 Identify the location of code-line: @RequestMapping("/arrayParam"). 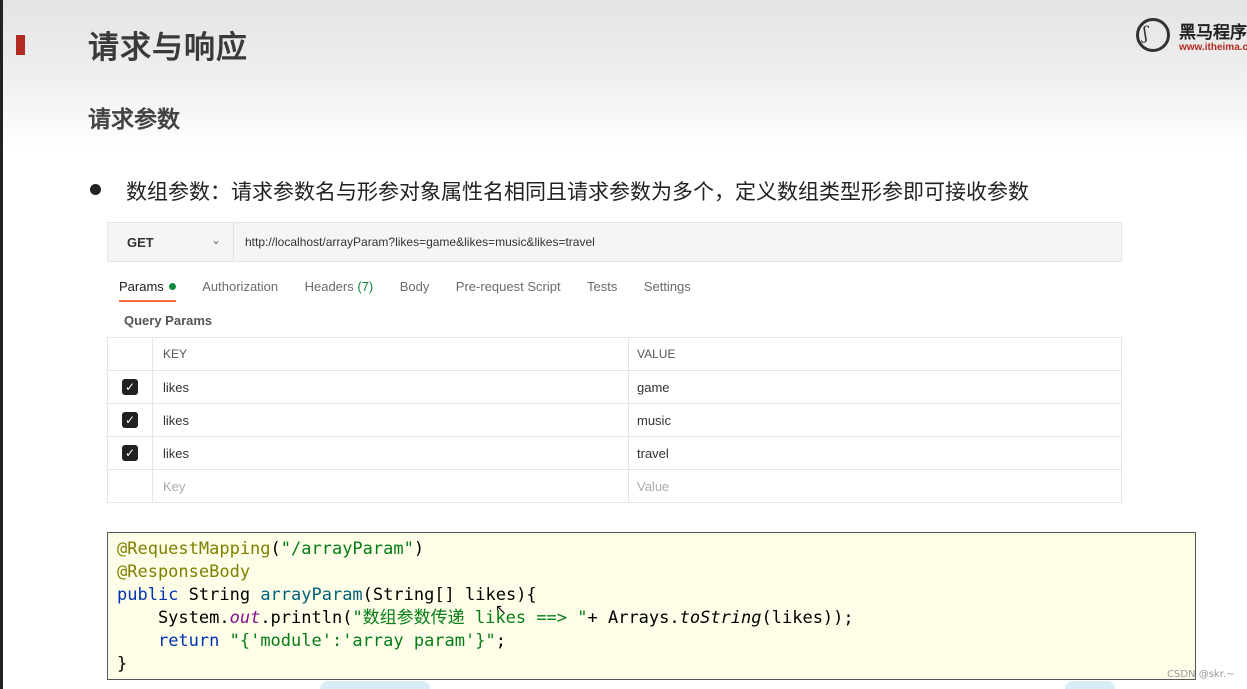
(656, 549).